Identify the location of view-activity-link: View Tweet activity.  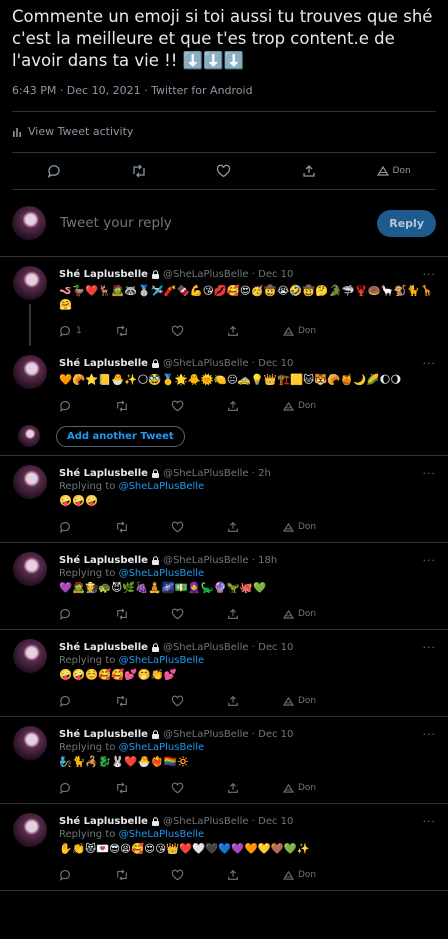
(224, 132).